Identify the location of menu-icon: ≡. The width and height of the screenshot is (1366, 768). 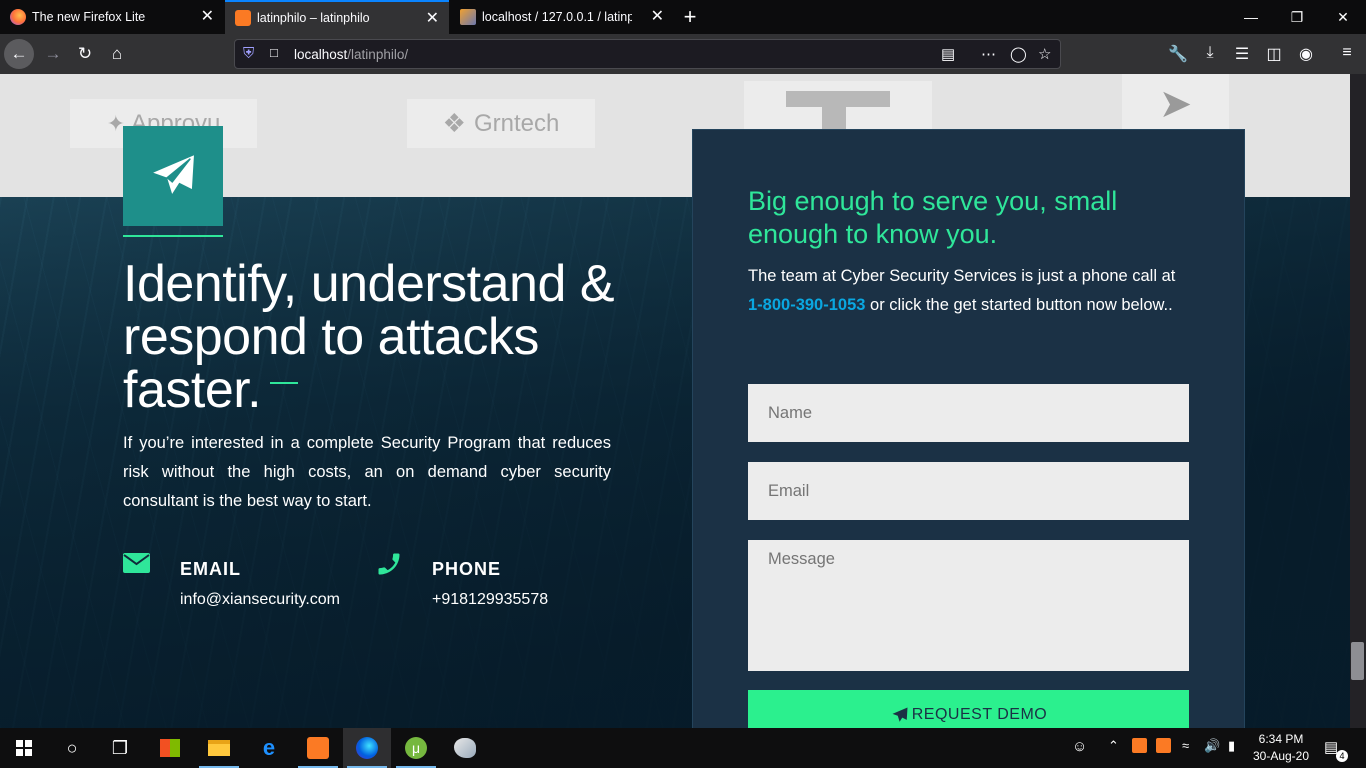
(1347, 53).